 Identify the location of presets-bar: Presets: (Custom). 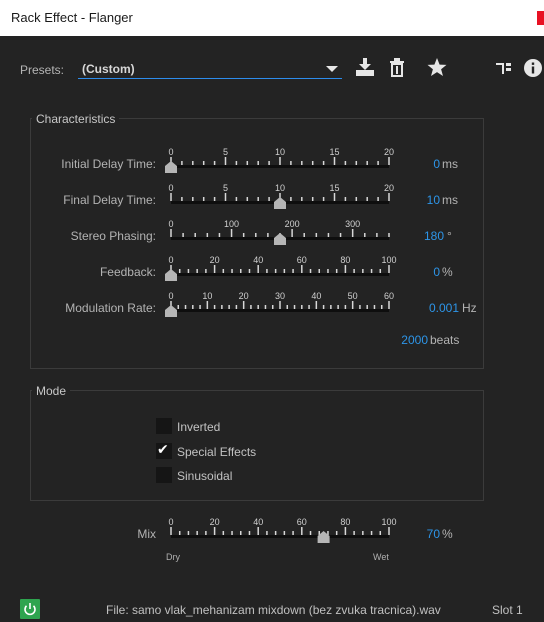
(272, 60).